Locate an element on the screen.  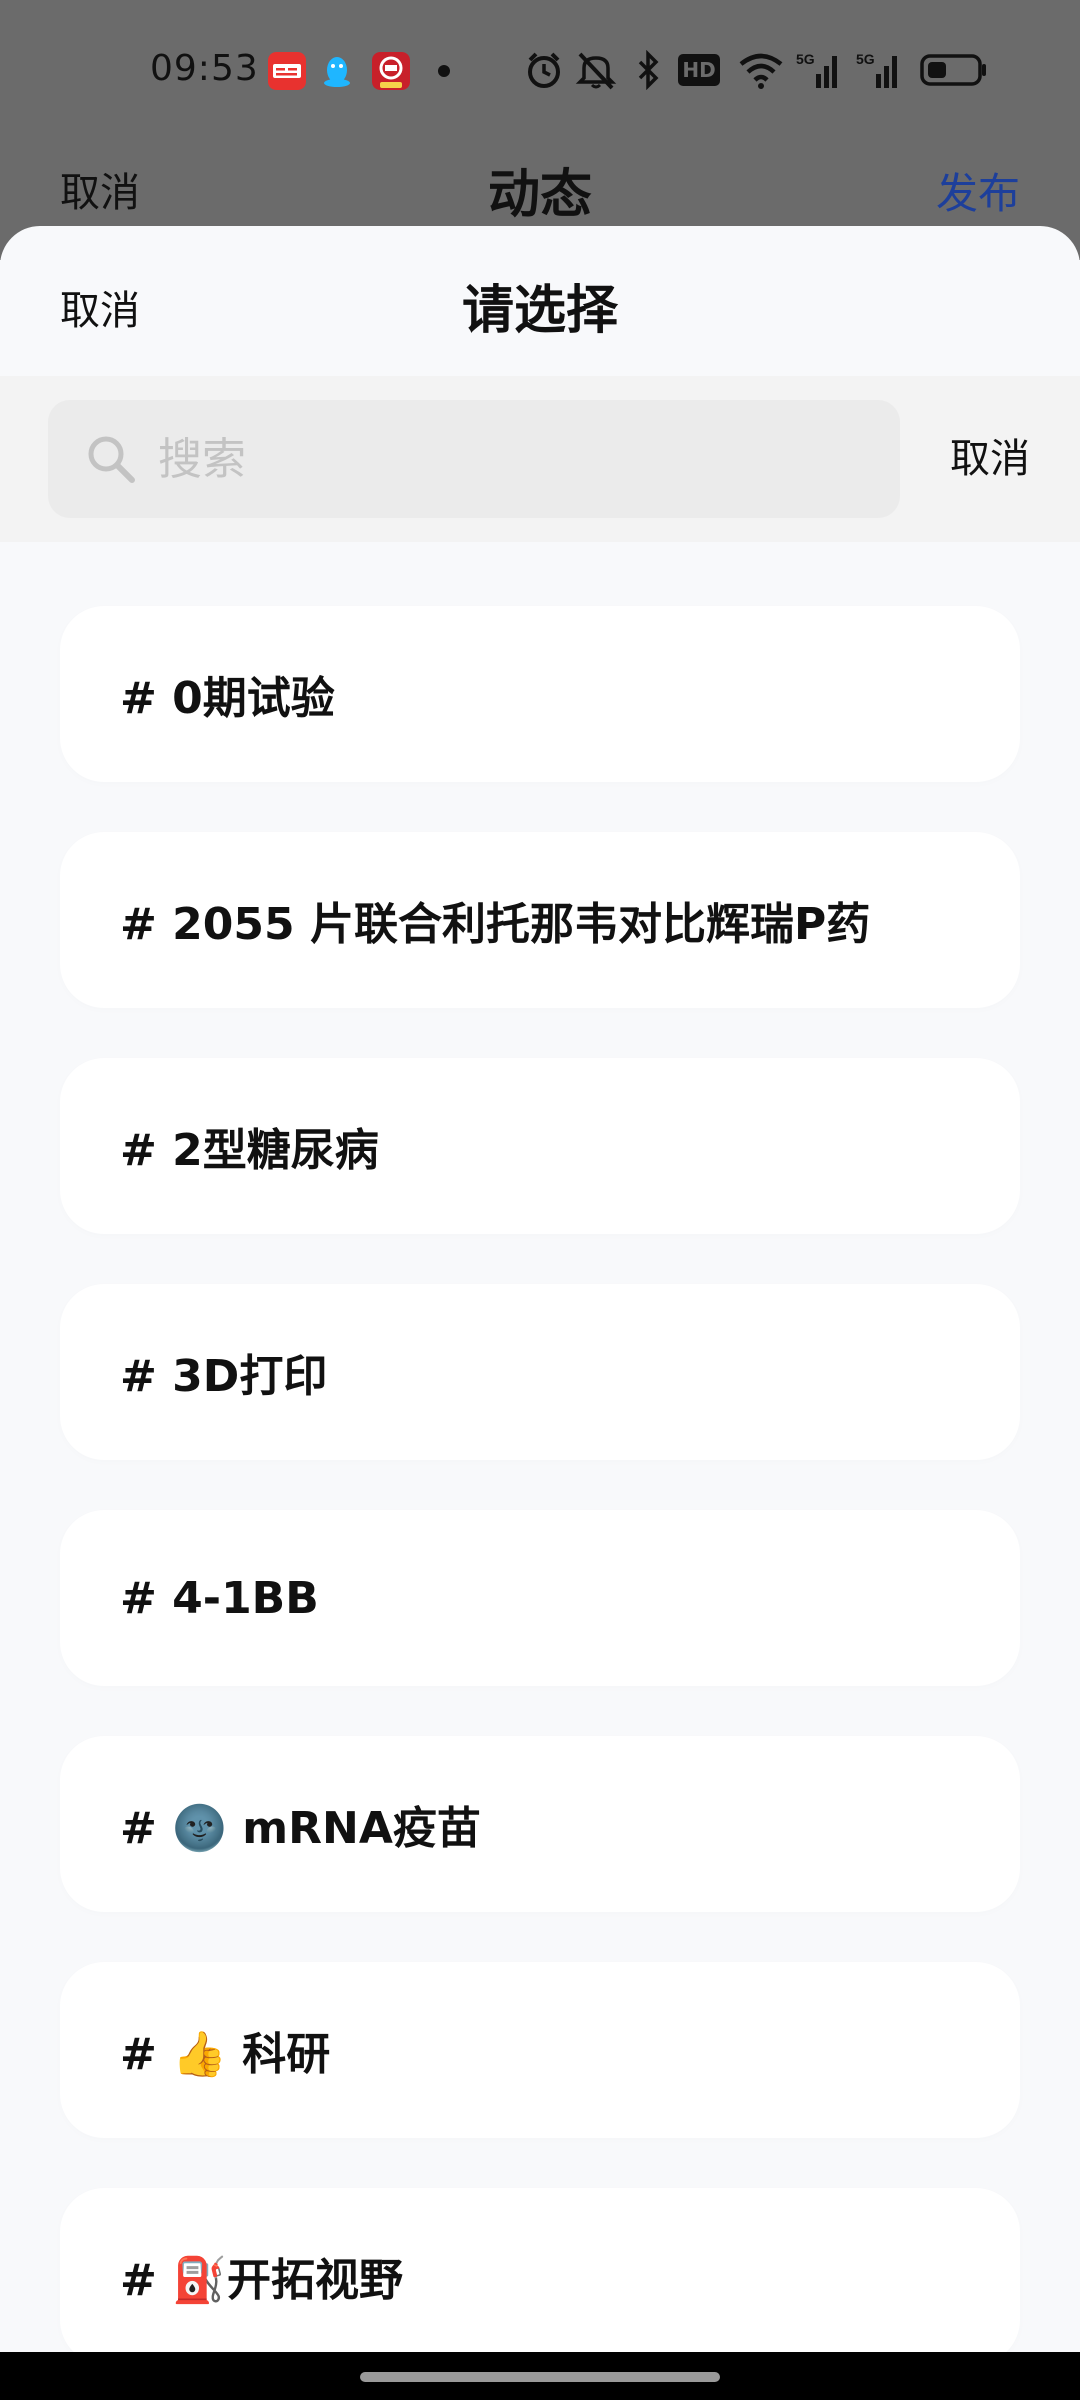
more-notifications-dot is located at coordinates (444, 71).